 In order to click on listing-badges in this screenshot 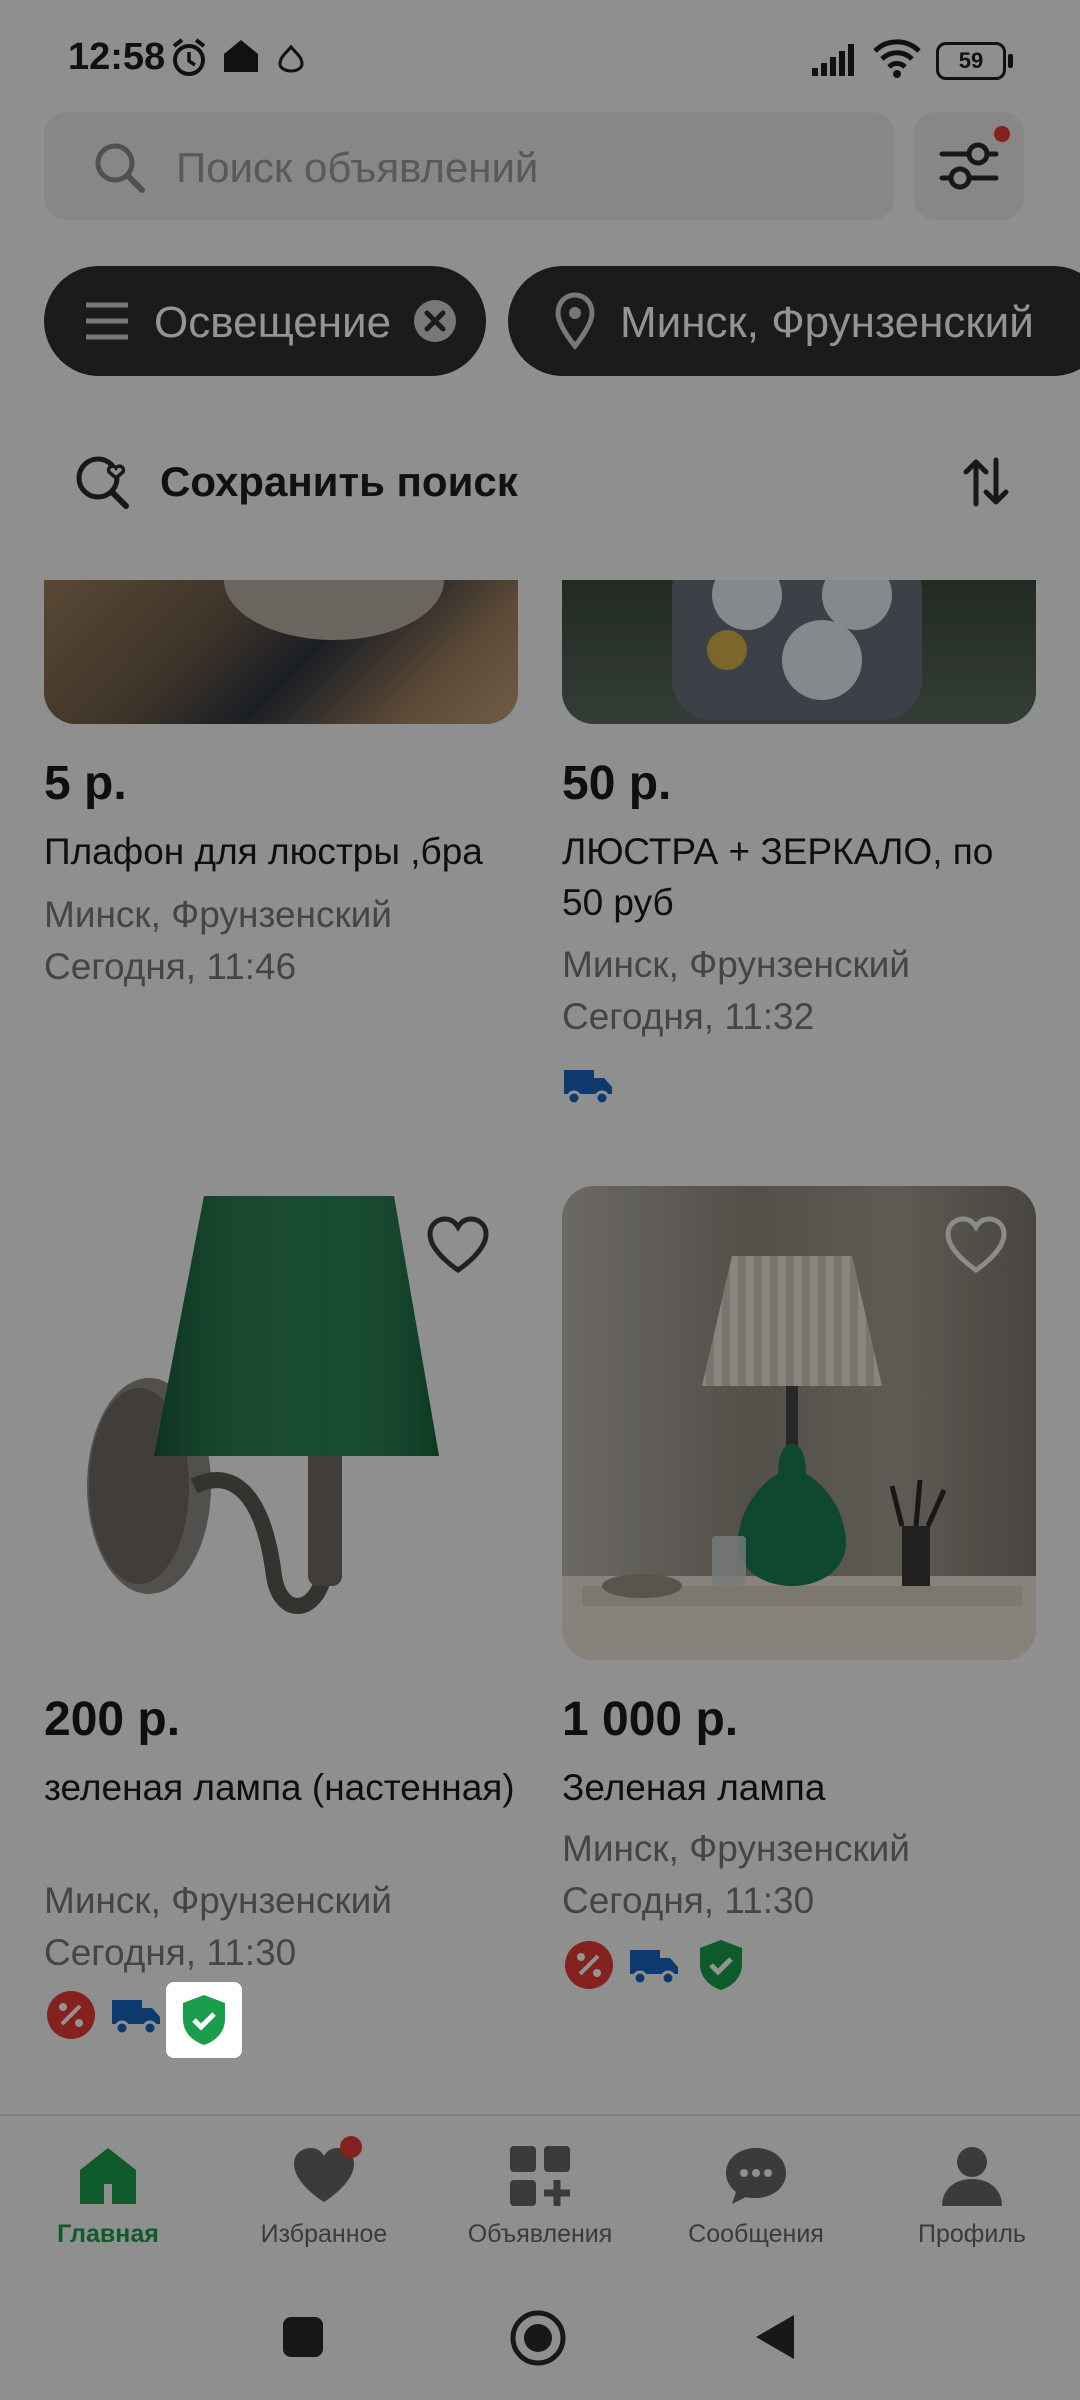, I will do `click(164, 2018)`.